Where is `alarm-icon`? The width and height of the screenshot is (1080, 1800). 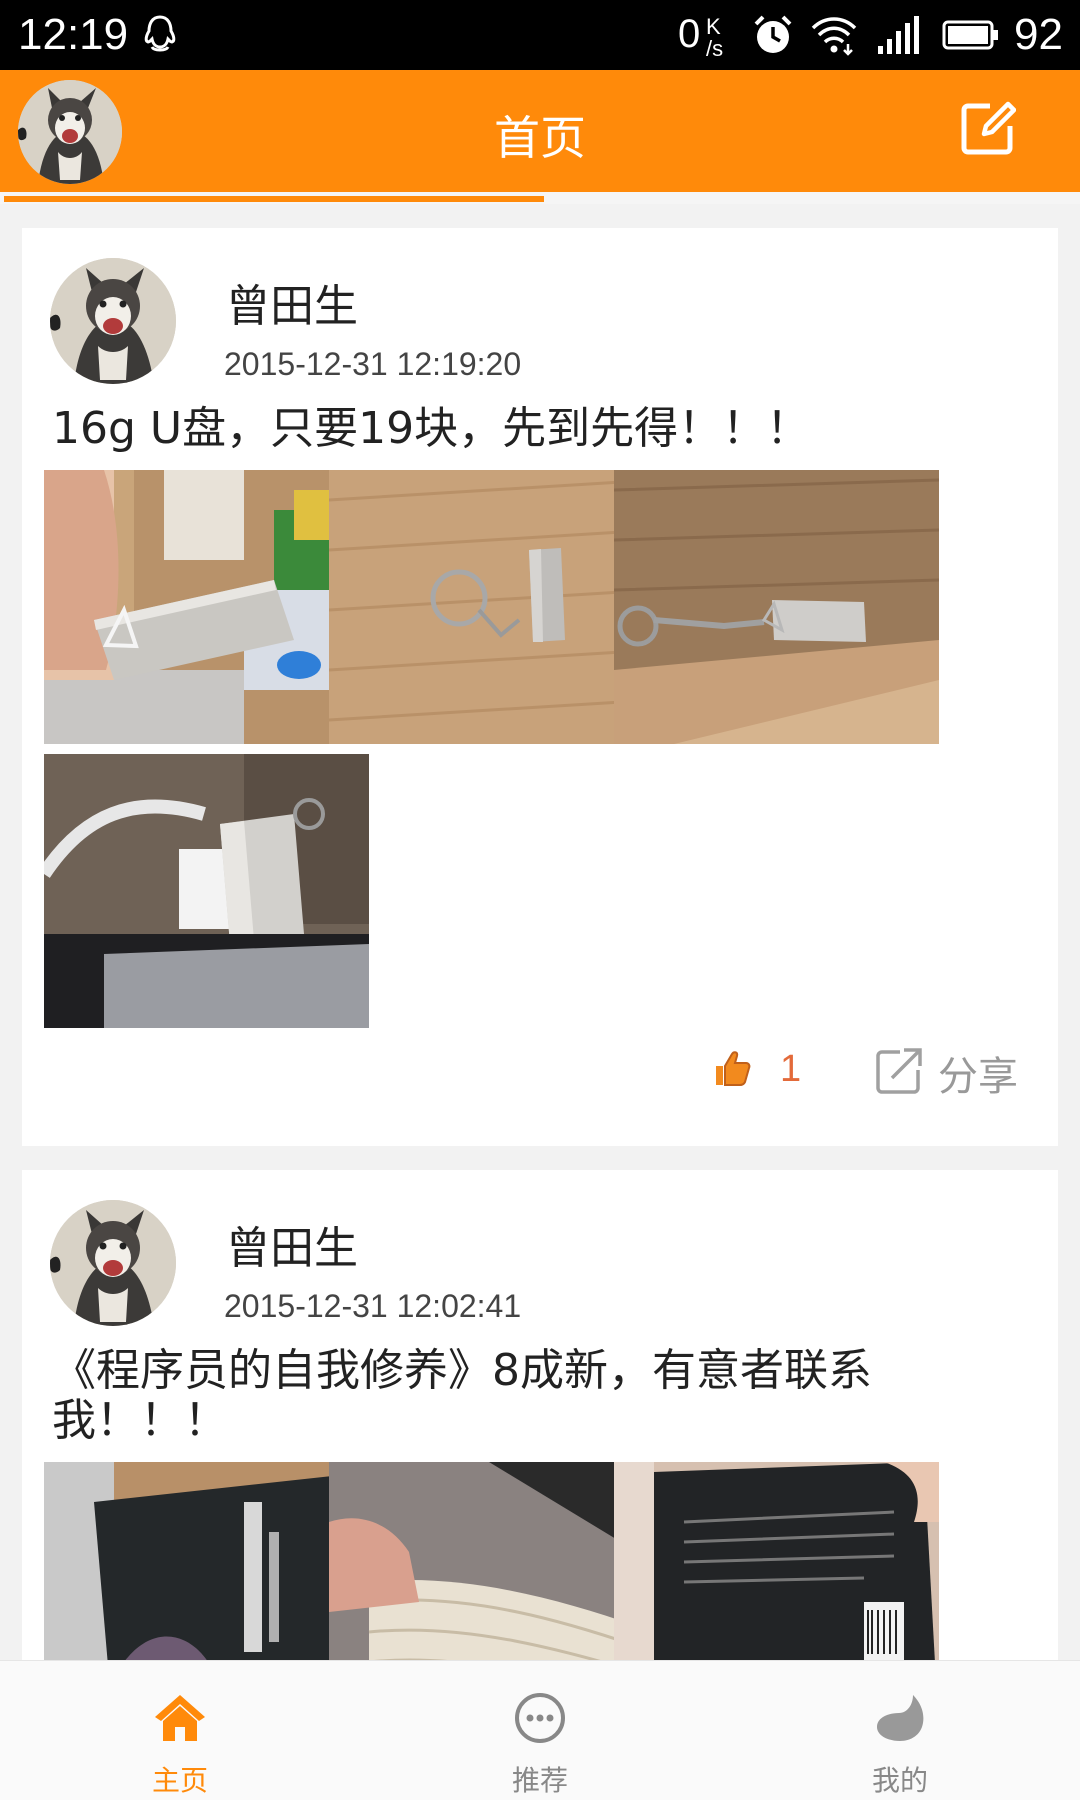 alarm-icon is located at coordinates (773, 34).